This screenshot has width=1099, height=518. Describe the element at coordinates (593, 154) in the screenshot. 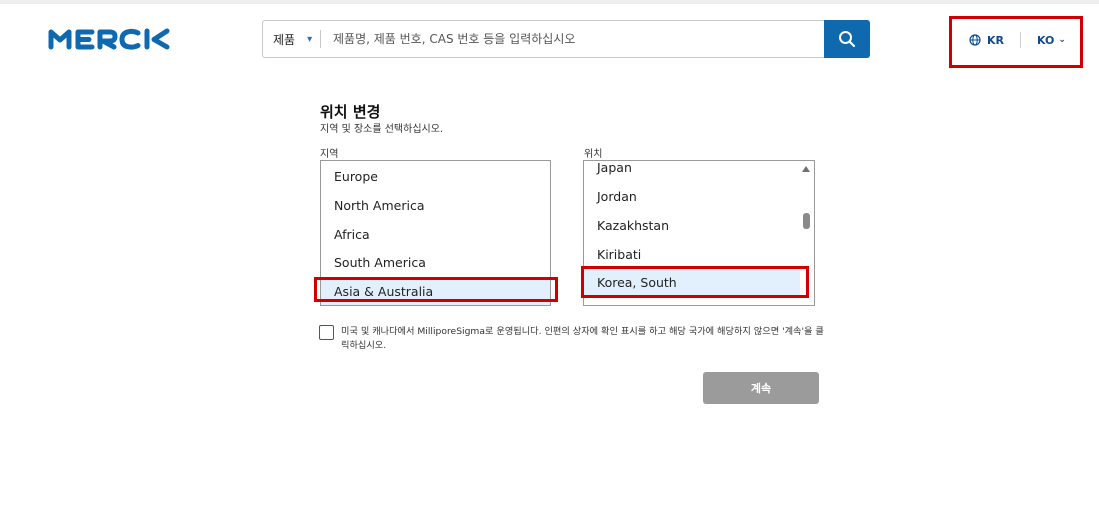

I see `location-label: 위치` at that location.